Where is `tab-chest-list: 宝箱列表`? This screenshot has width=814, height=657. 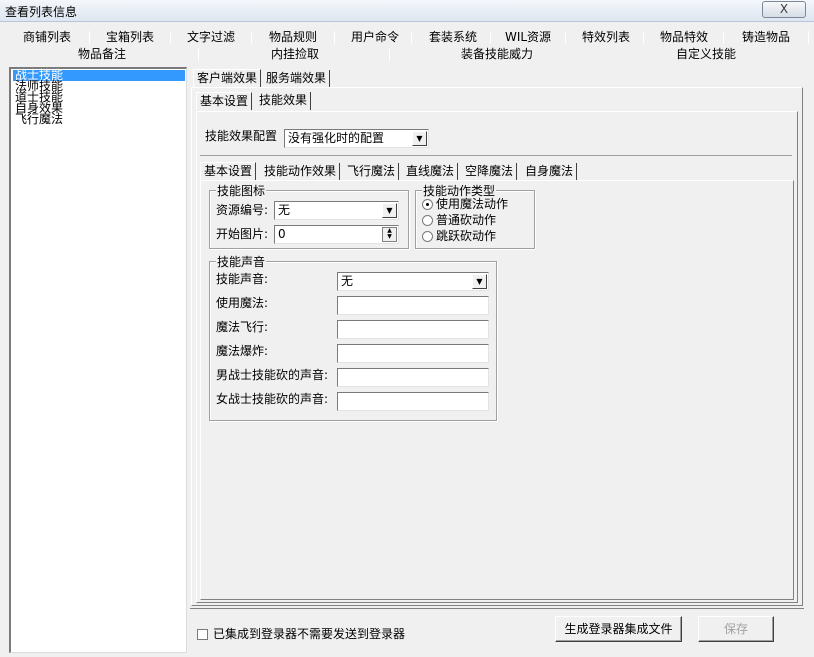 tab-chest-list: 宝箱列表 is located at coordinates (130, 37).